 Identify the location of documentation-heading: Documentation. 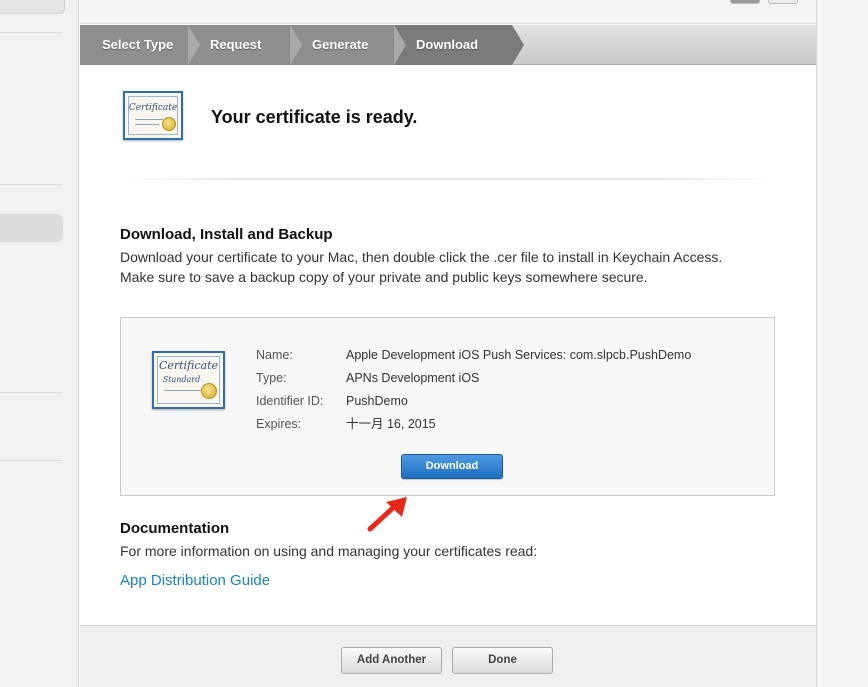
(175, 528).